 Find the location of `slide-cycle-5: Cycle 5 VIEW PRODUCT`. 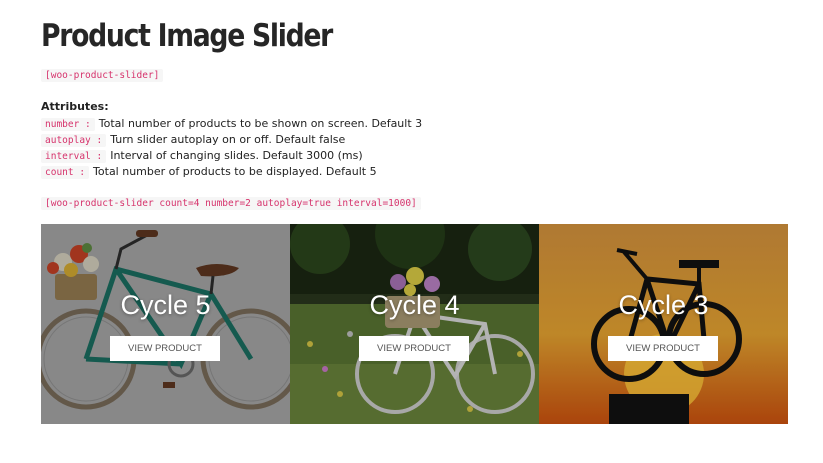

slide-cycle-5: Cycle 5 VIEW PRODUCT is located at coordinates (165, 324).